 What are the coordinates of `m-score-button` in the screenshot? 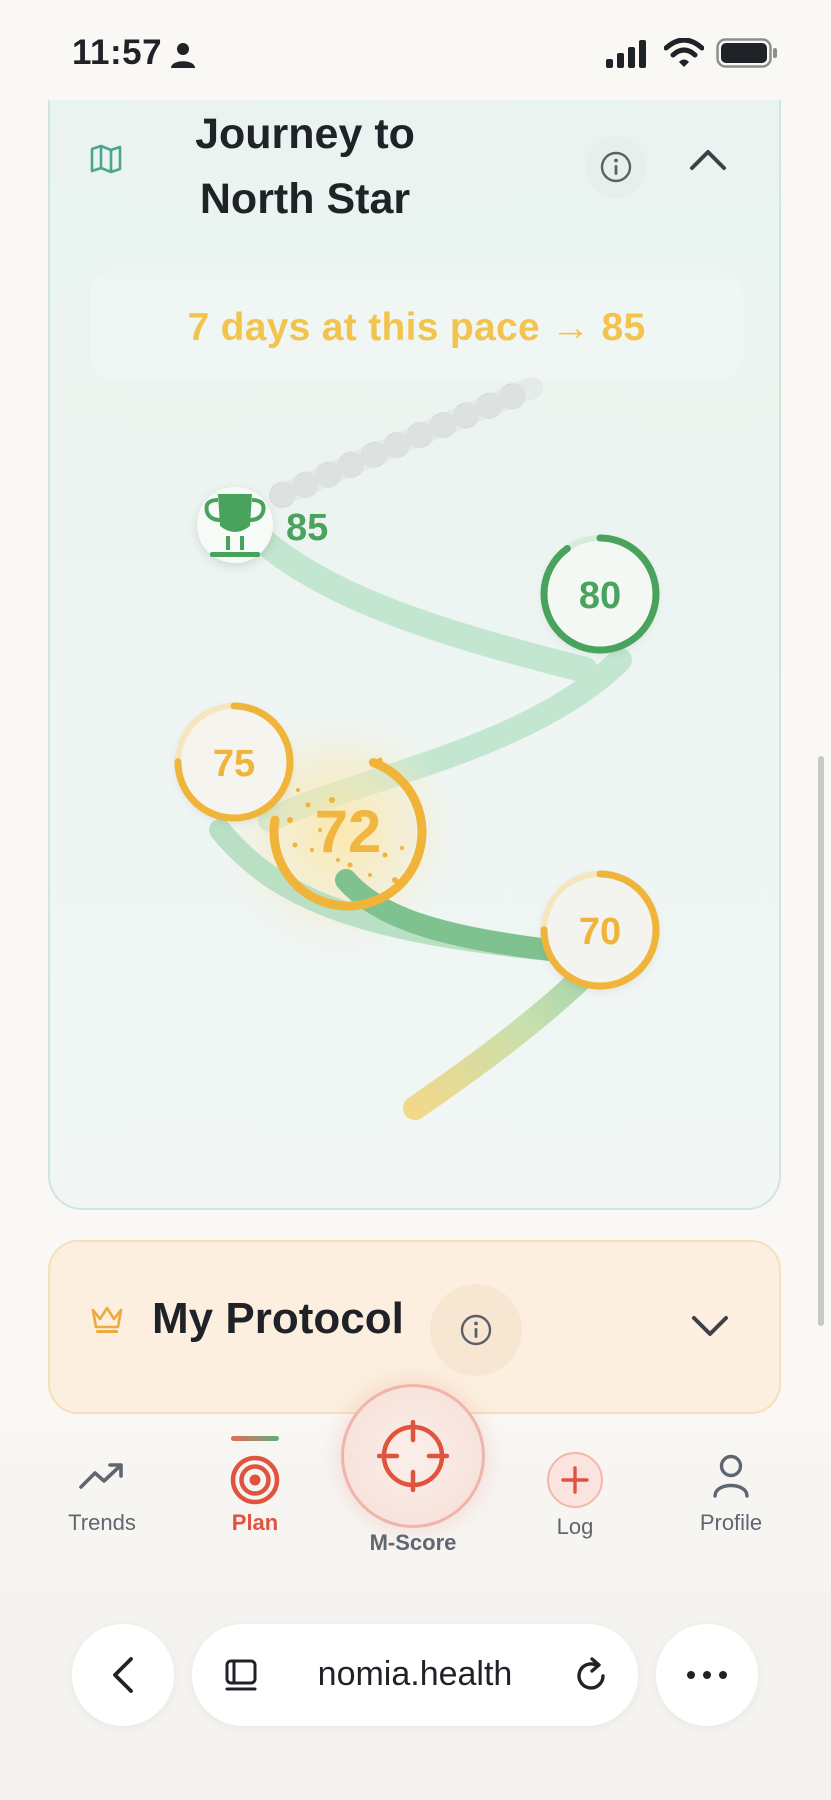 It's located at (413, 1456).